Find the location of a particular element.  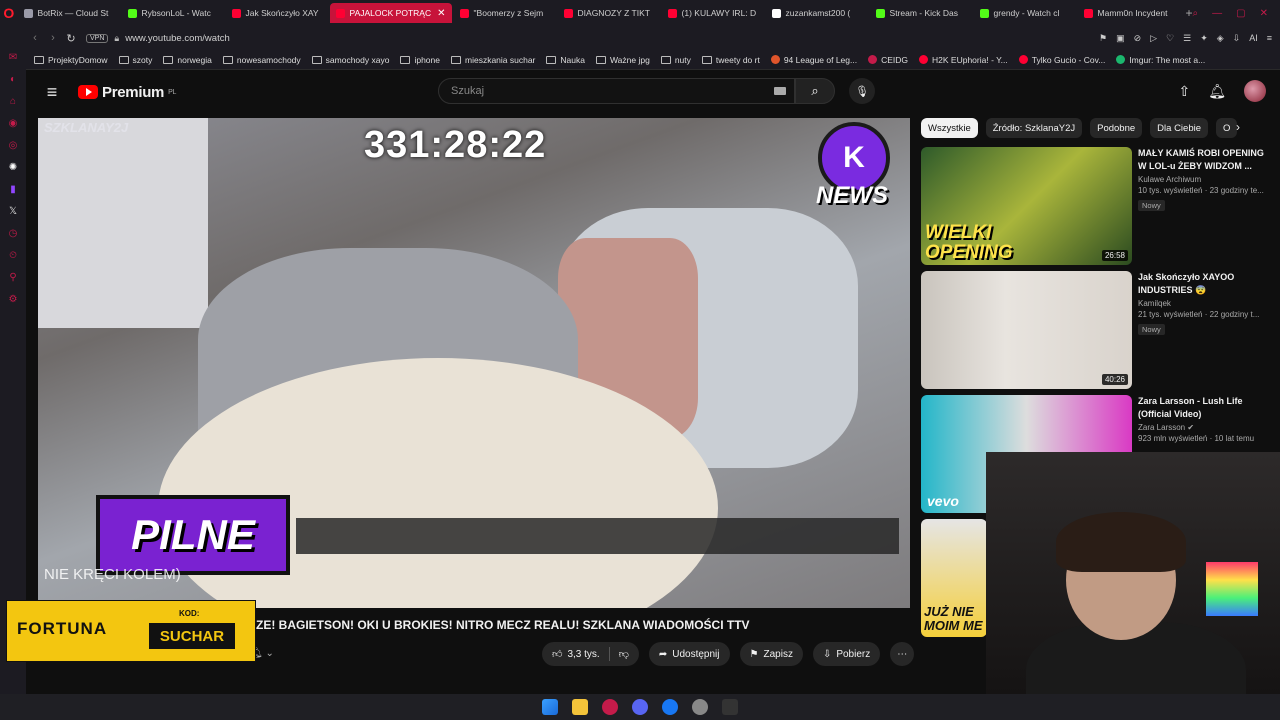

steam-icon is located at coordinates (700, 707).